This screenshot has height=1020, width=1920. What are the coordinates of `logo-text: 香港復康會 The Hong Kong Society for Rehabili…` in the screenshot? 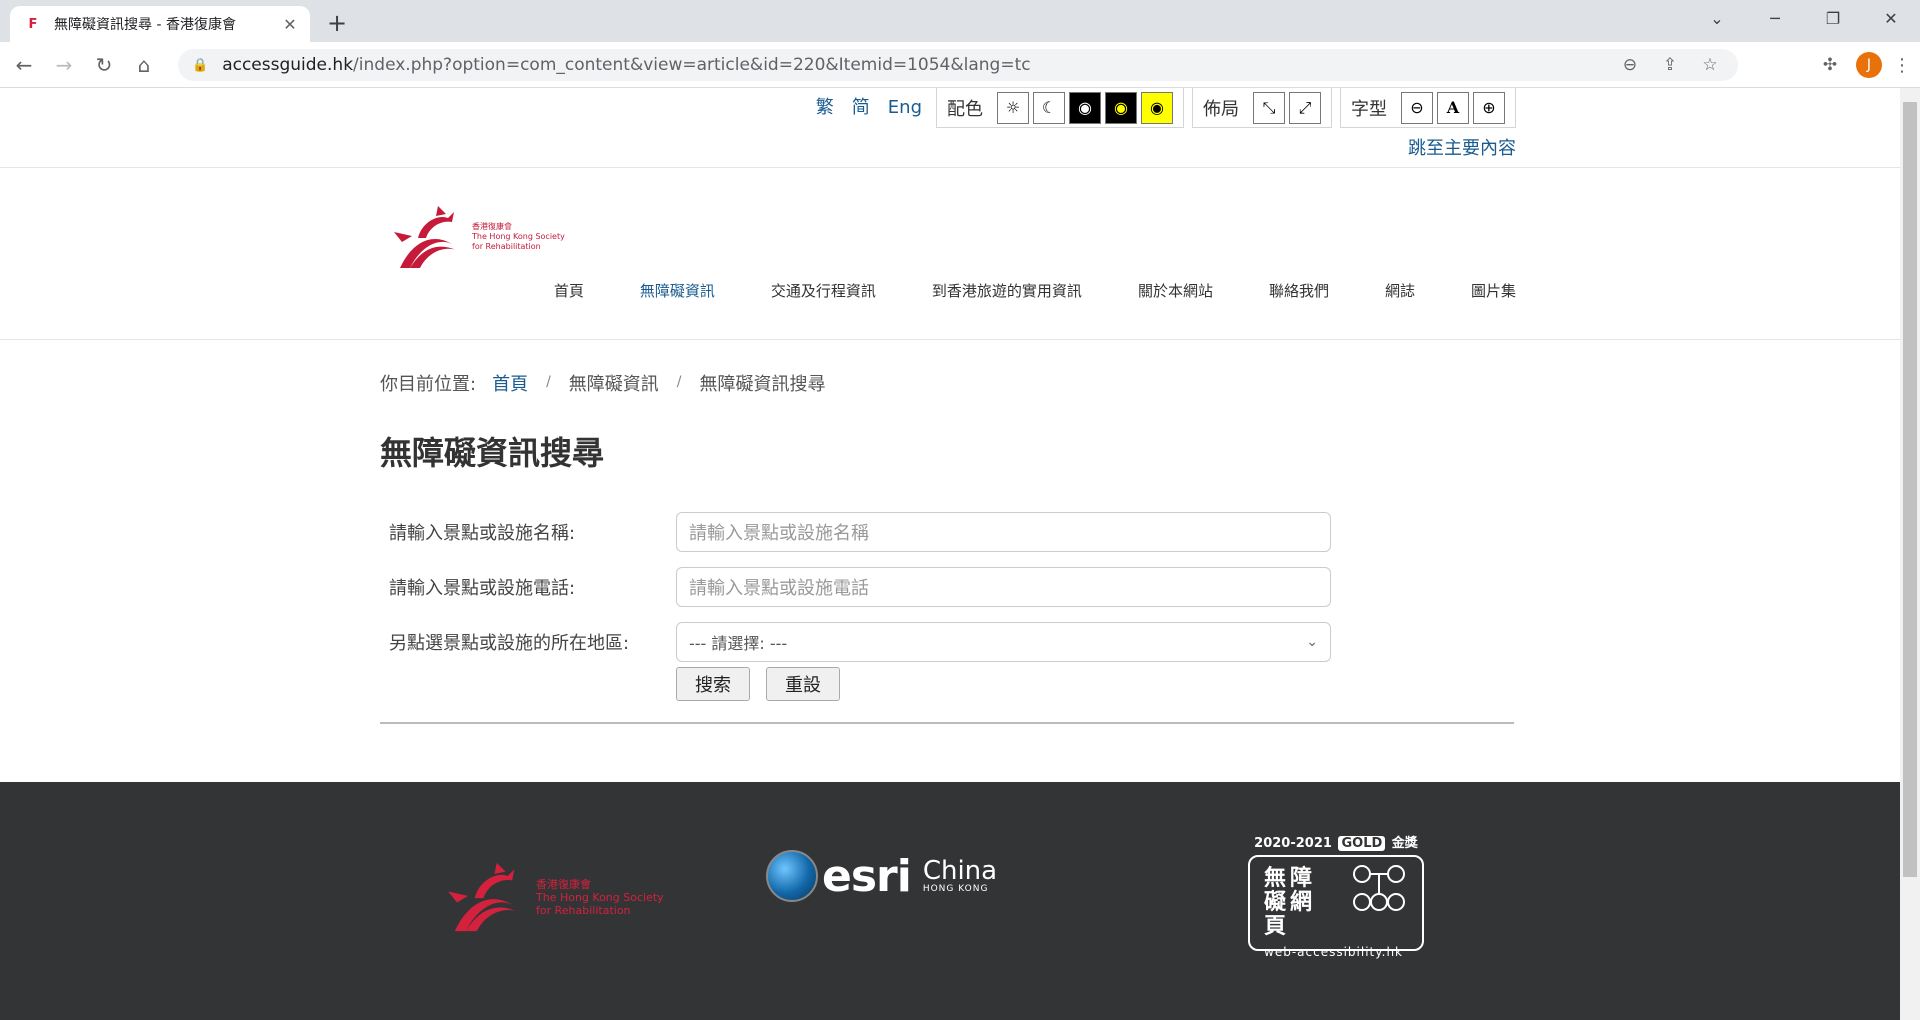 It's located at (518, 237).